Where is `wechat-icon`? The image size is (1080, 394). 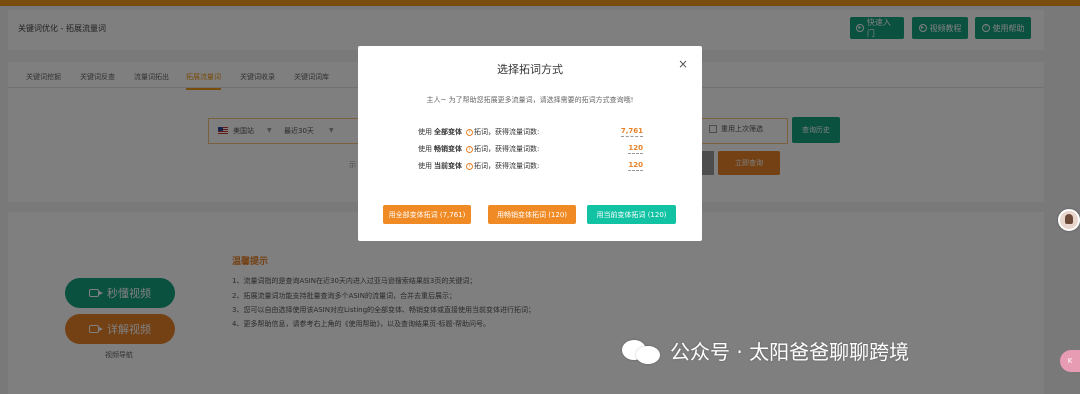 wechat-icon is located at coordinates (642, 351).